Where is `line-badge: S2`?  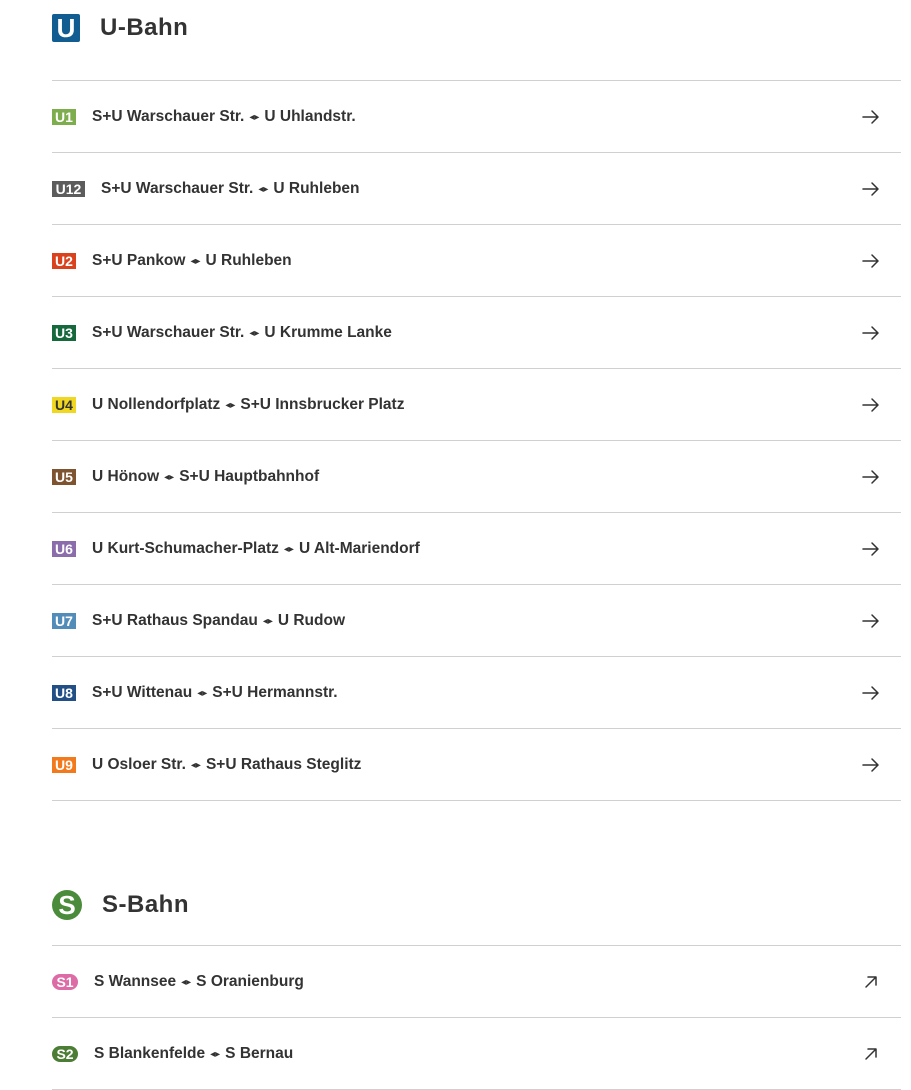
line-badge: S2 is located at coordinates (65, 1053).